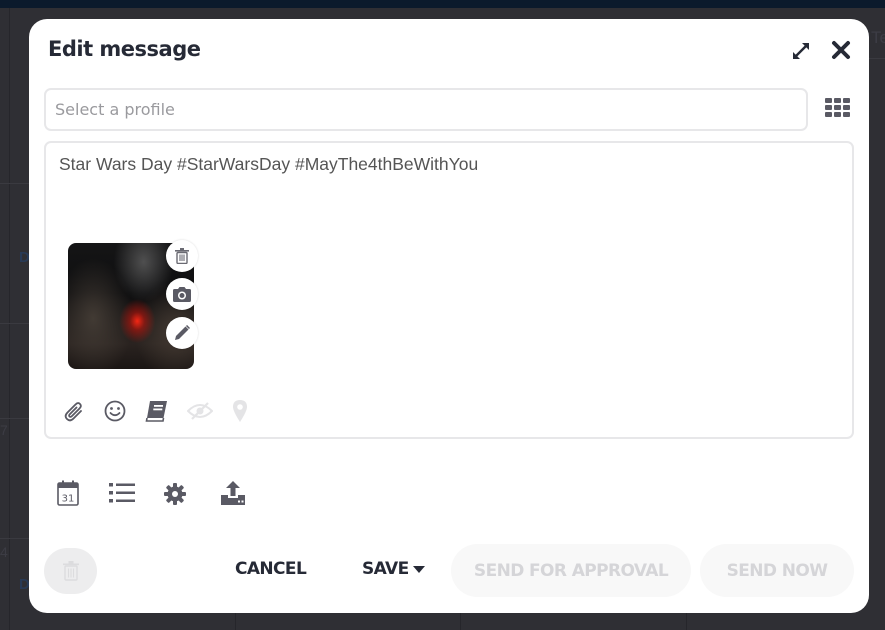  Describe the element at coordinates (124, 49) in the screenshot. I see `dialog-title: Edit message` at that location.